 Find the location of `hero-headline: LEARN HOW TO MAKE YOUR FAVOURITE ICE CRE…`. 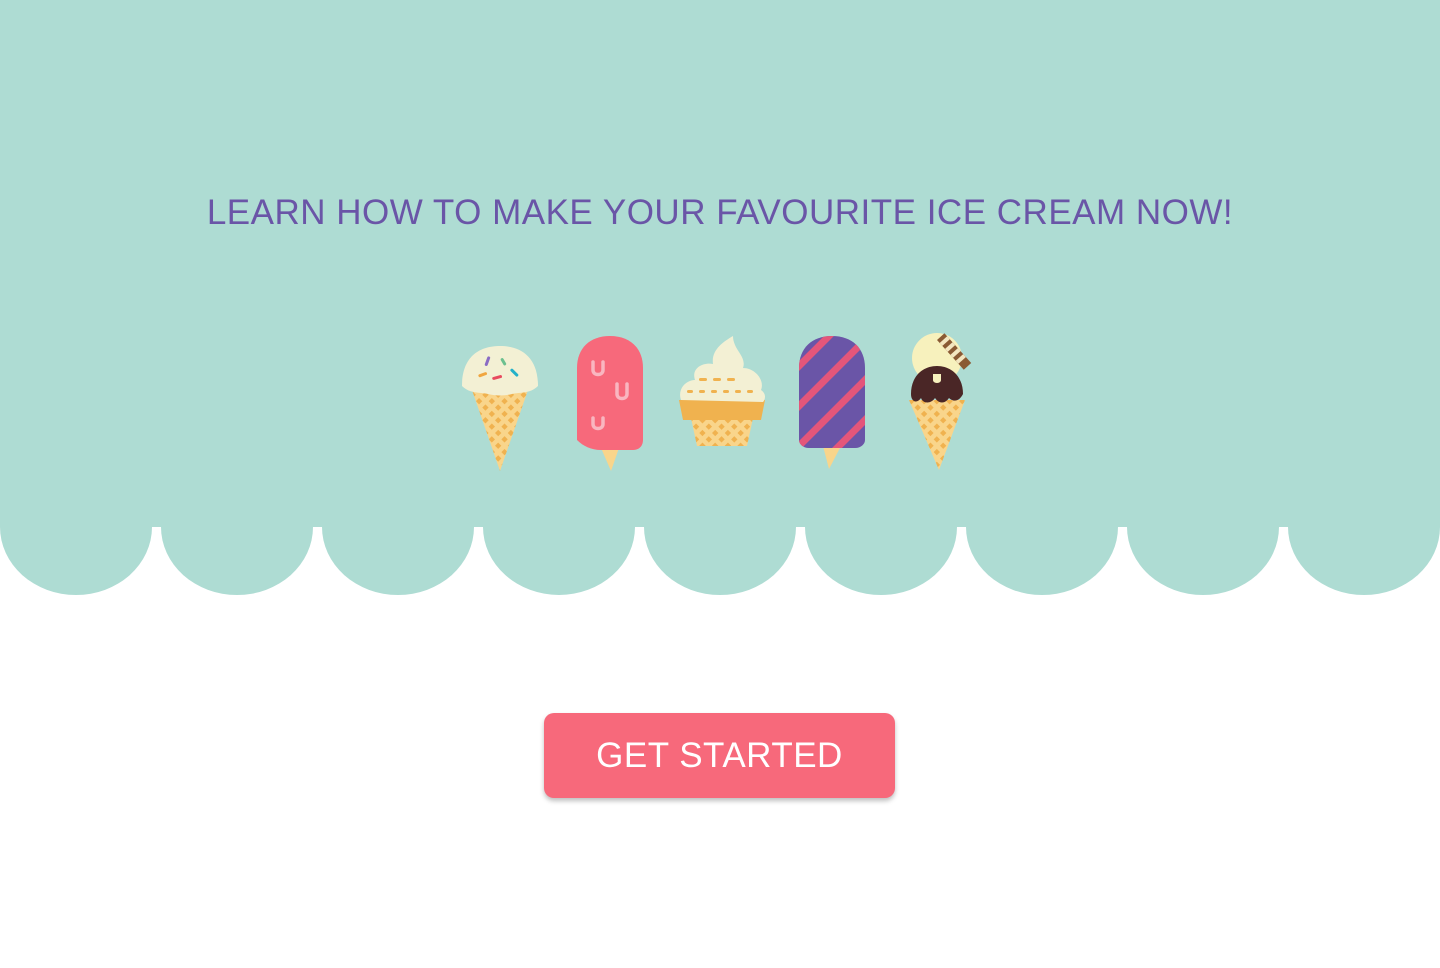

hero-headline: LEARN HOW TO MAKE YOUR FAVOURITE ICE CRE… is located at coordinates (720, 212).